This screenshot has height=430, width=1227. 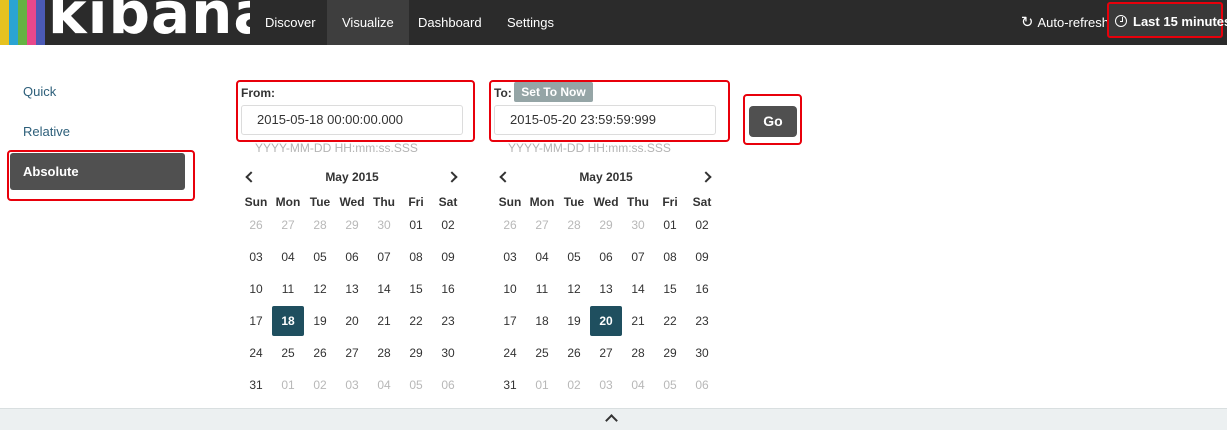 I want to click on set-to-now-button: Set To Now, so click(x=553, y=92).